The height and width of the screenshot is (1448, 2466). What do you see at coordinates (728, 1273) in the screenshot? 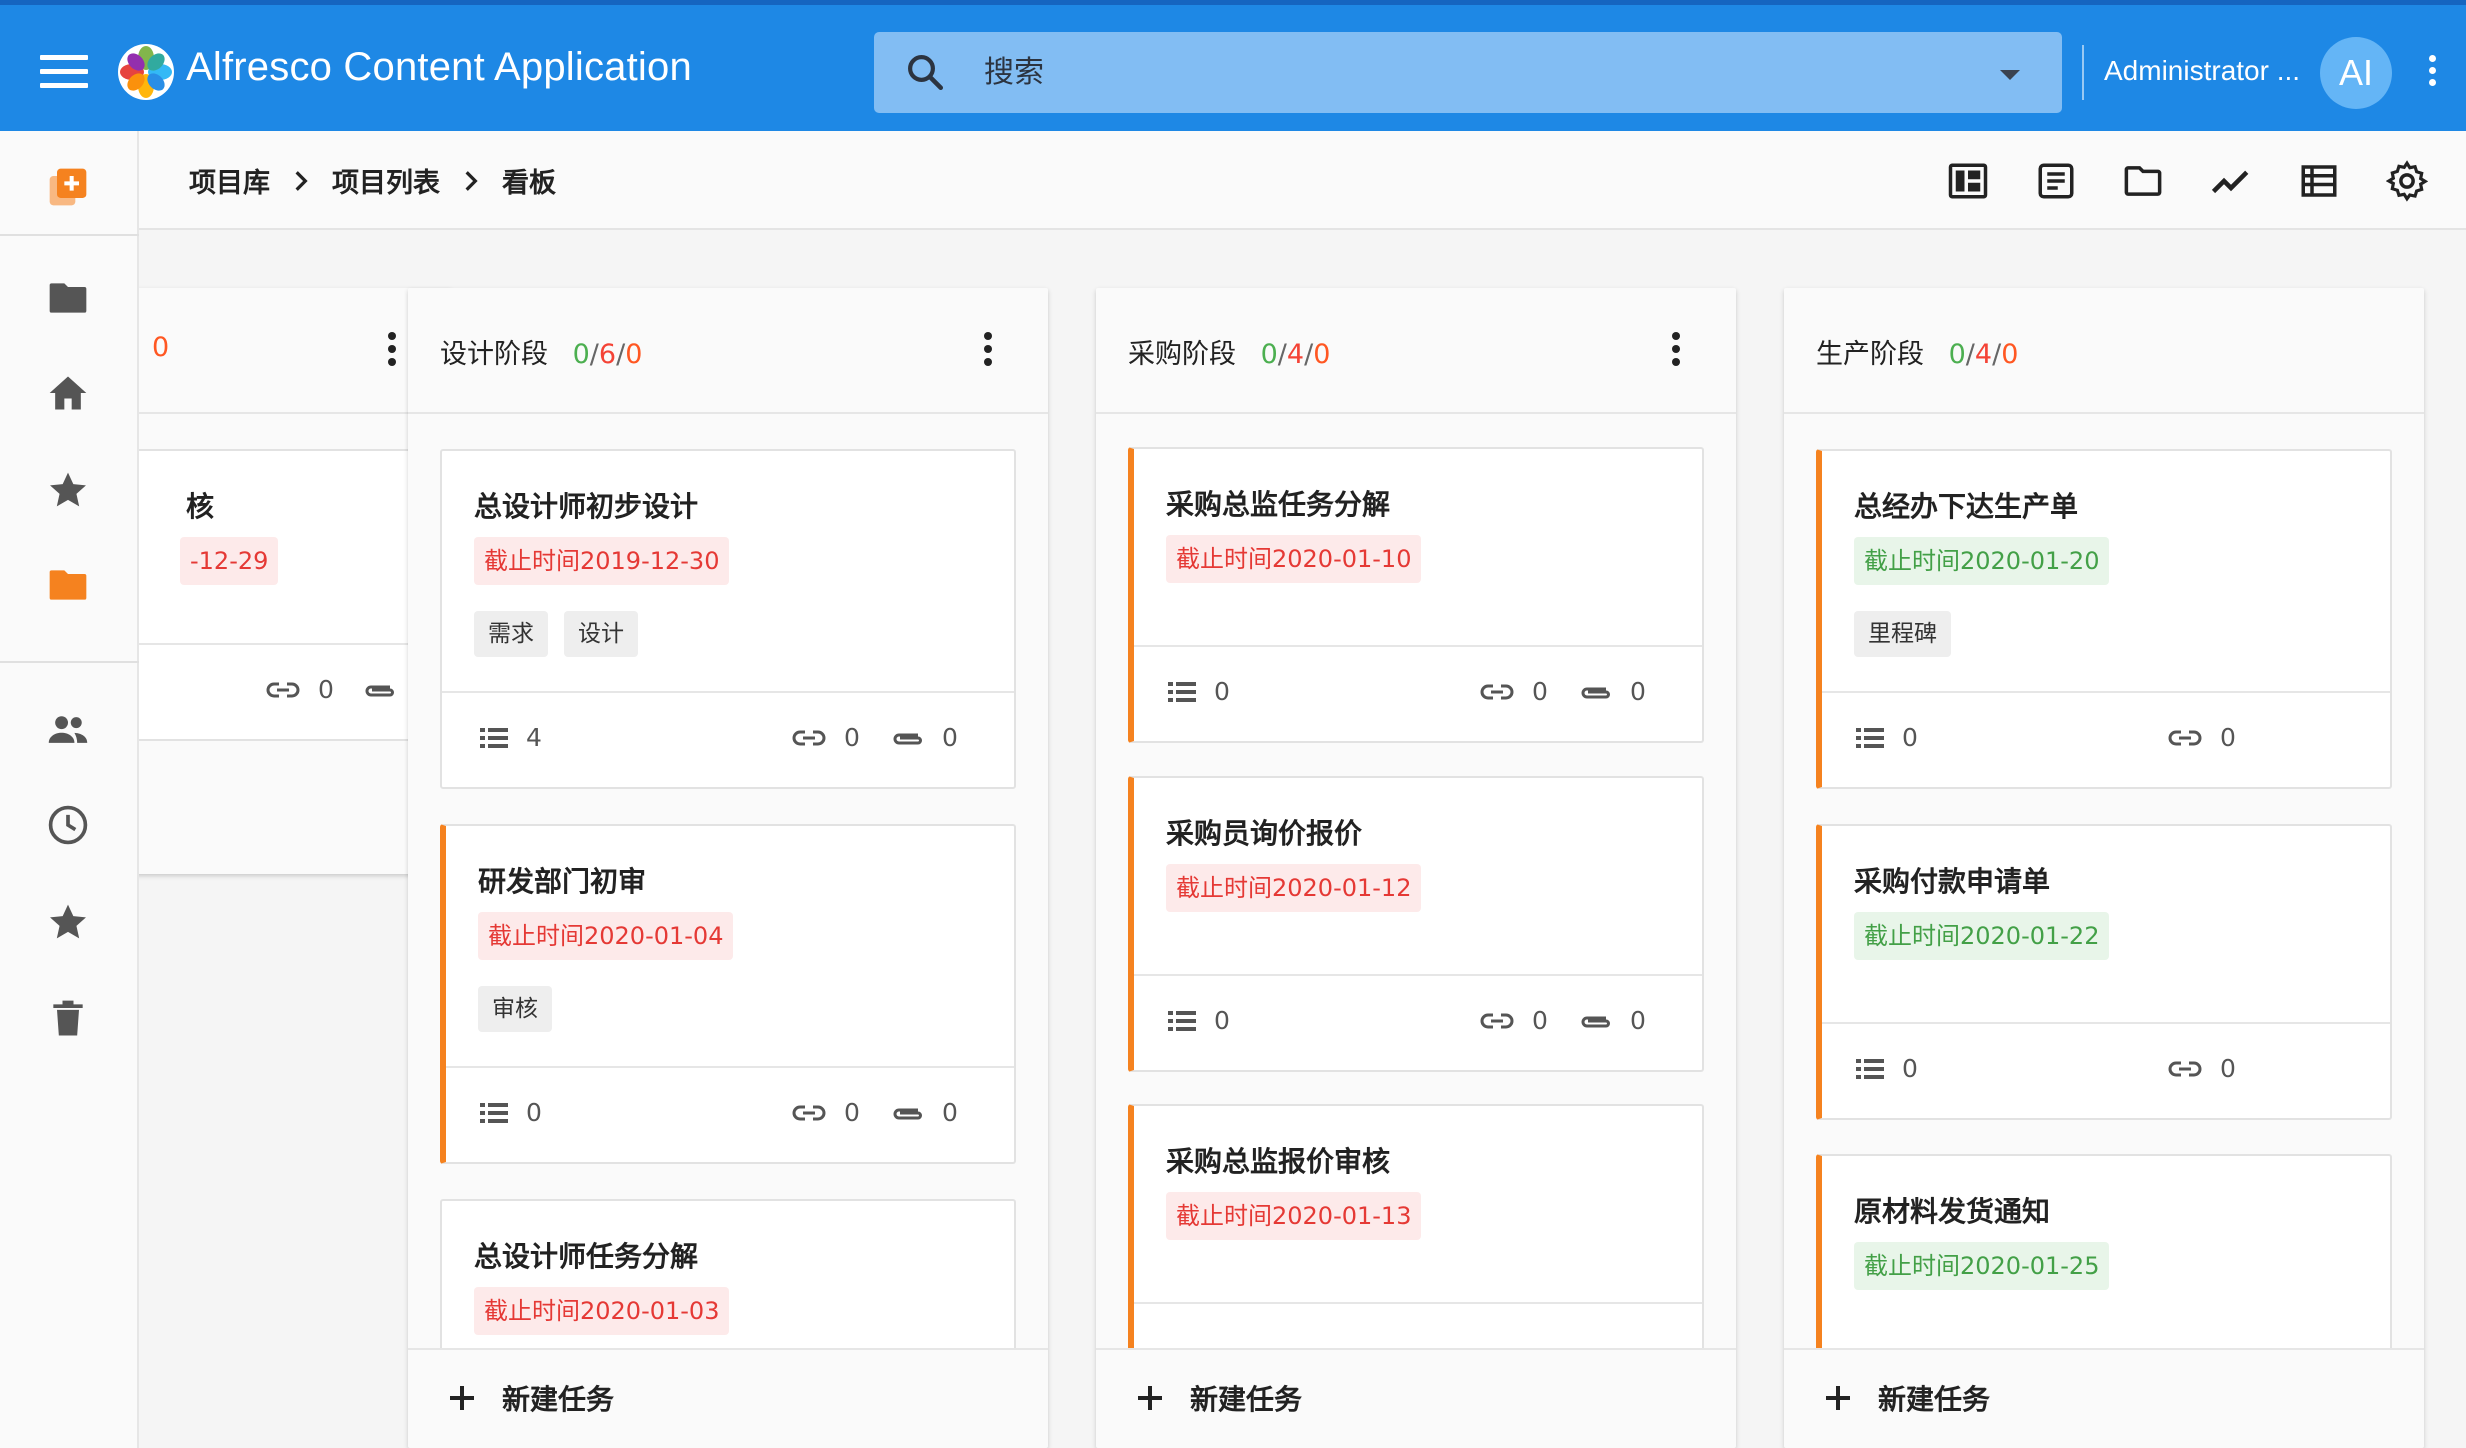
I see `task-card: 总设计师任务分解 截止时间2020-01-03` at bounding box center [728, 1273].